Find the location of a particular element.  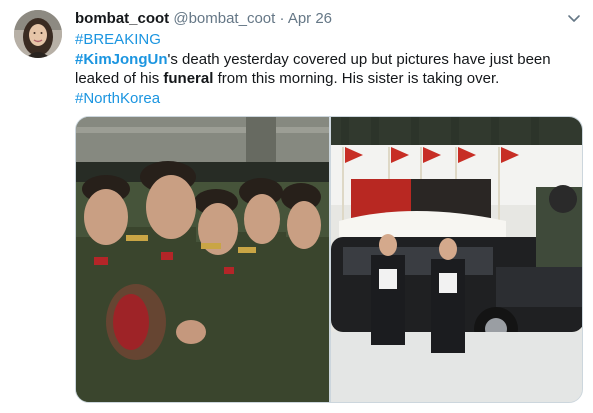

avatar is located at coordinates (38, 34).